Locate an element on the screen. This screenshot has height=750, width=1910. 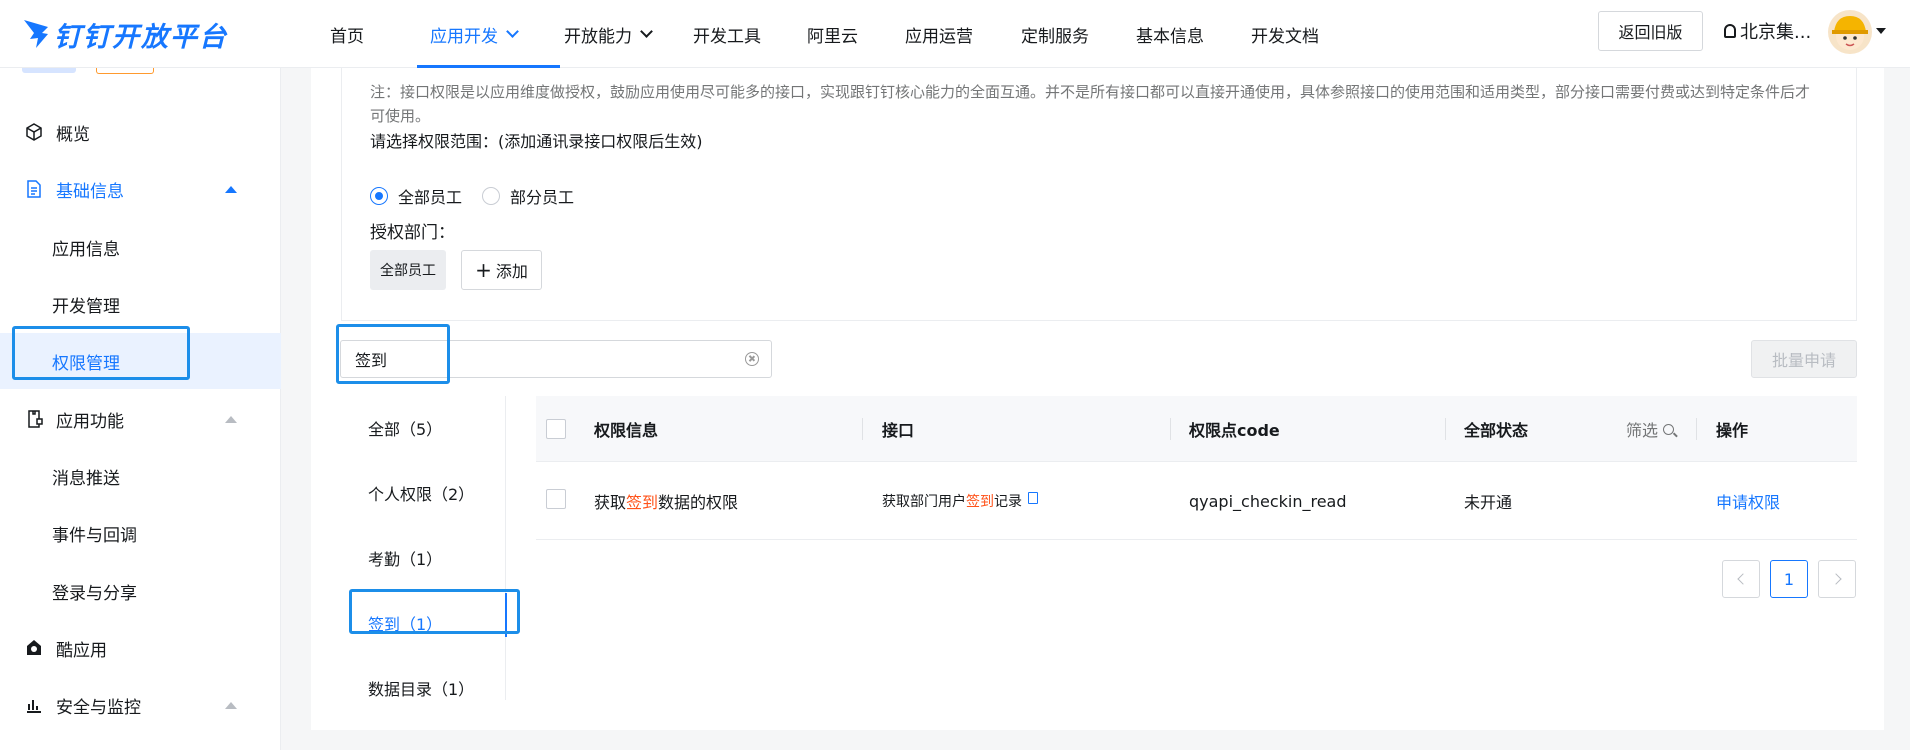
scope-radio-group: 全部员工 部分员工 is located at coordinates (472, 196).